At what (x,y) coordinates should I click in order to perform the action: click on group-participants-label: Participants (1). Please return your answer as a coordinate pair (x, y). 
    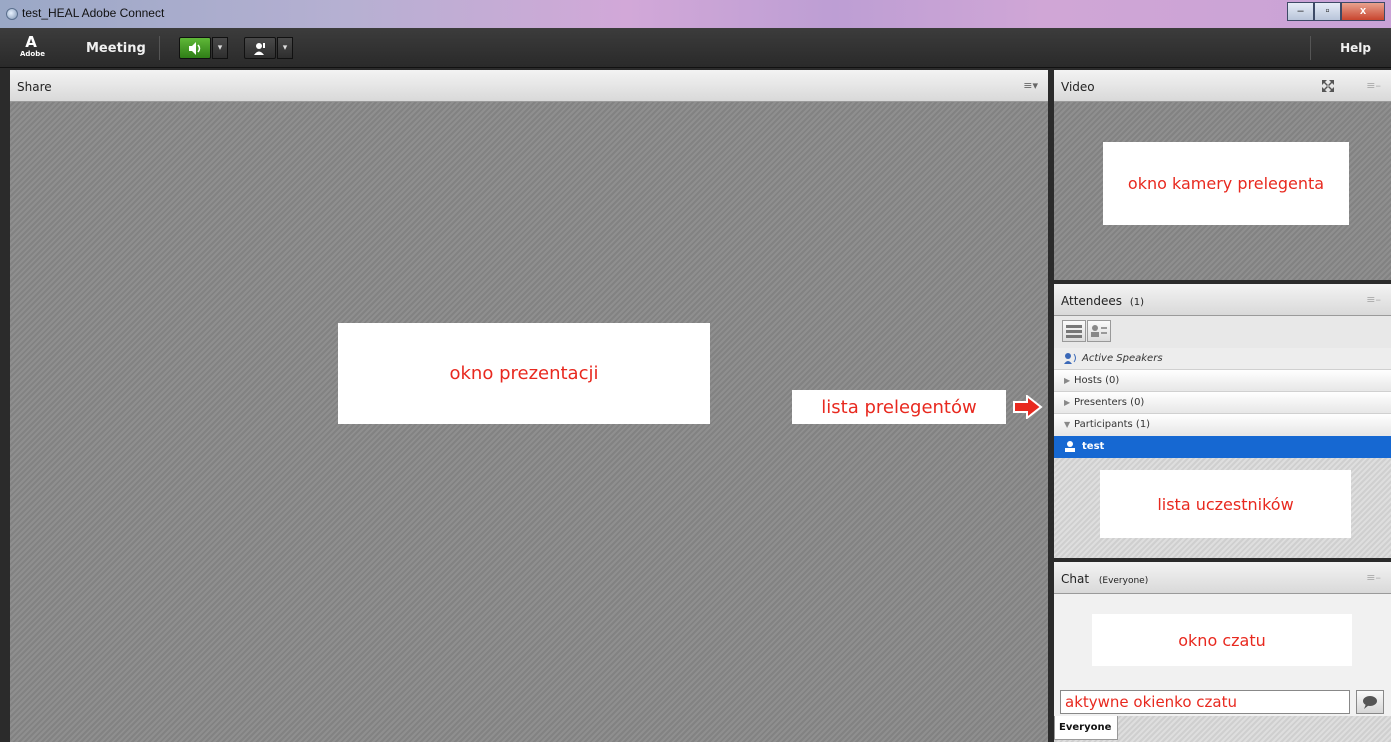
    Looking at the image, I should click on (1112, 424).